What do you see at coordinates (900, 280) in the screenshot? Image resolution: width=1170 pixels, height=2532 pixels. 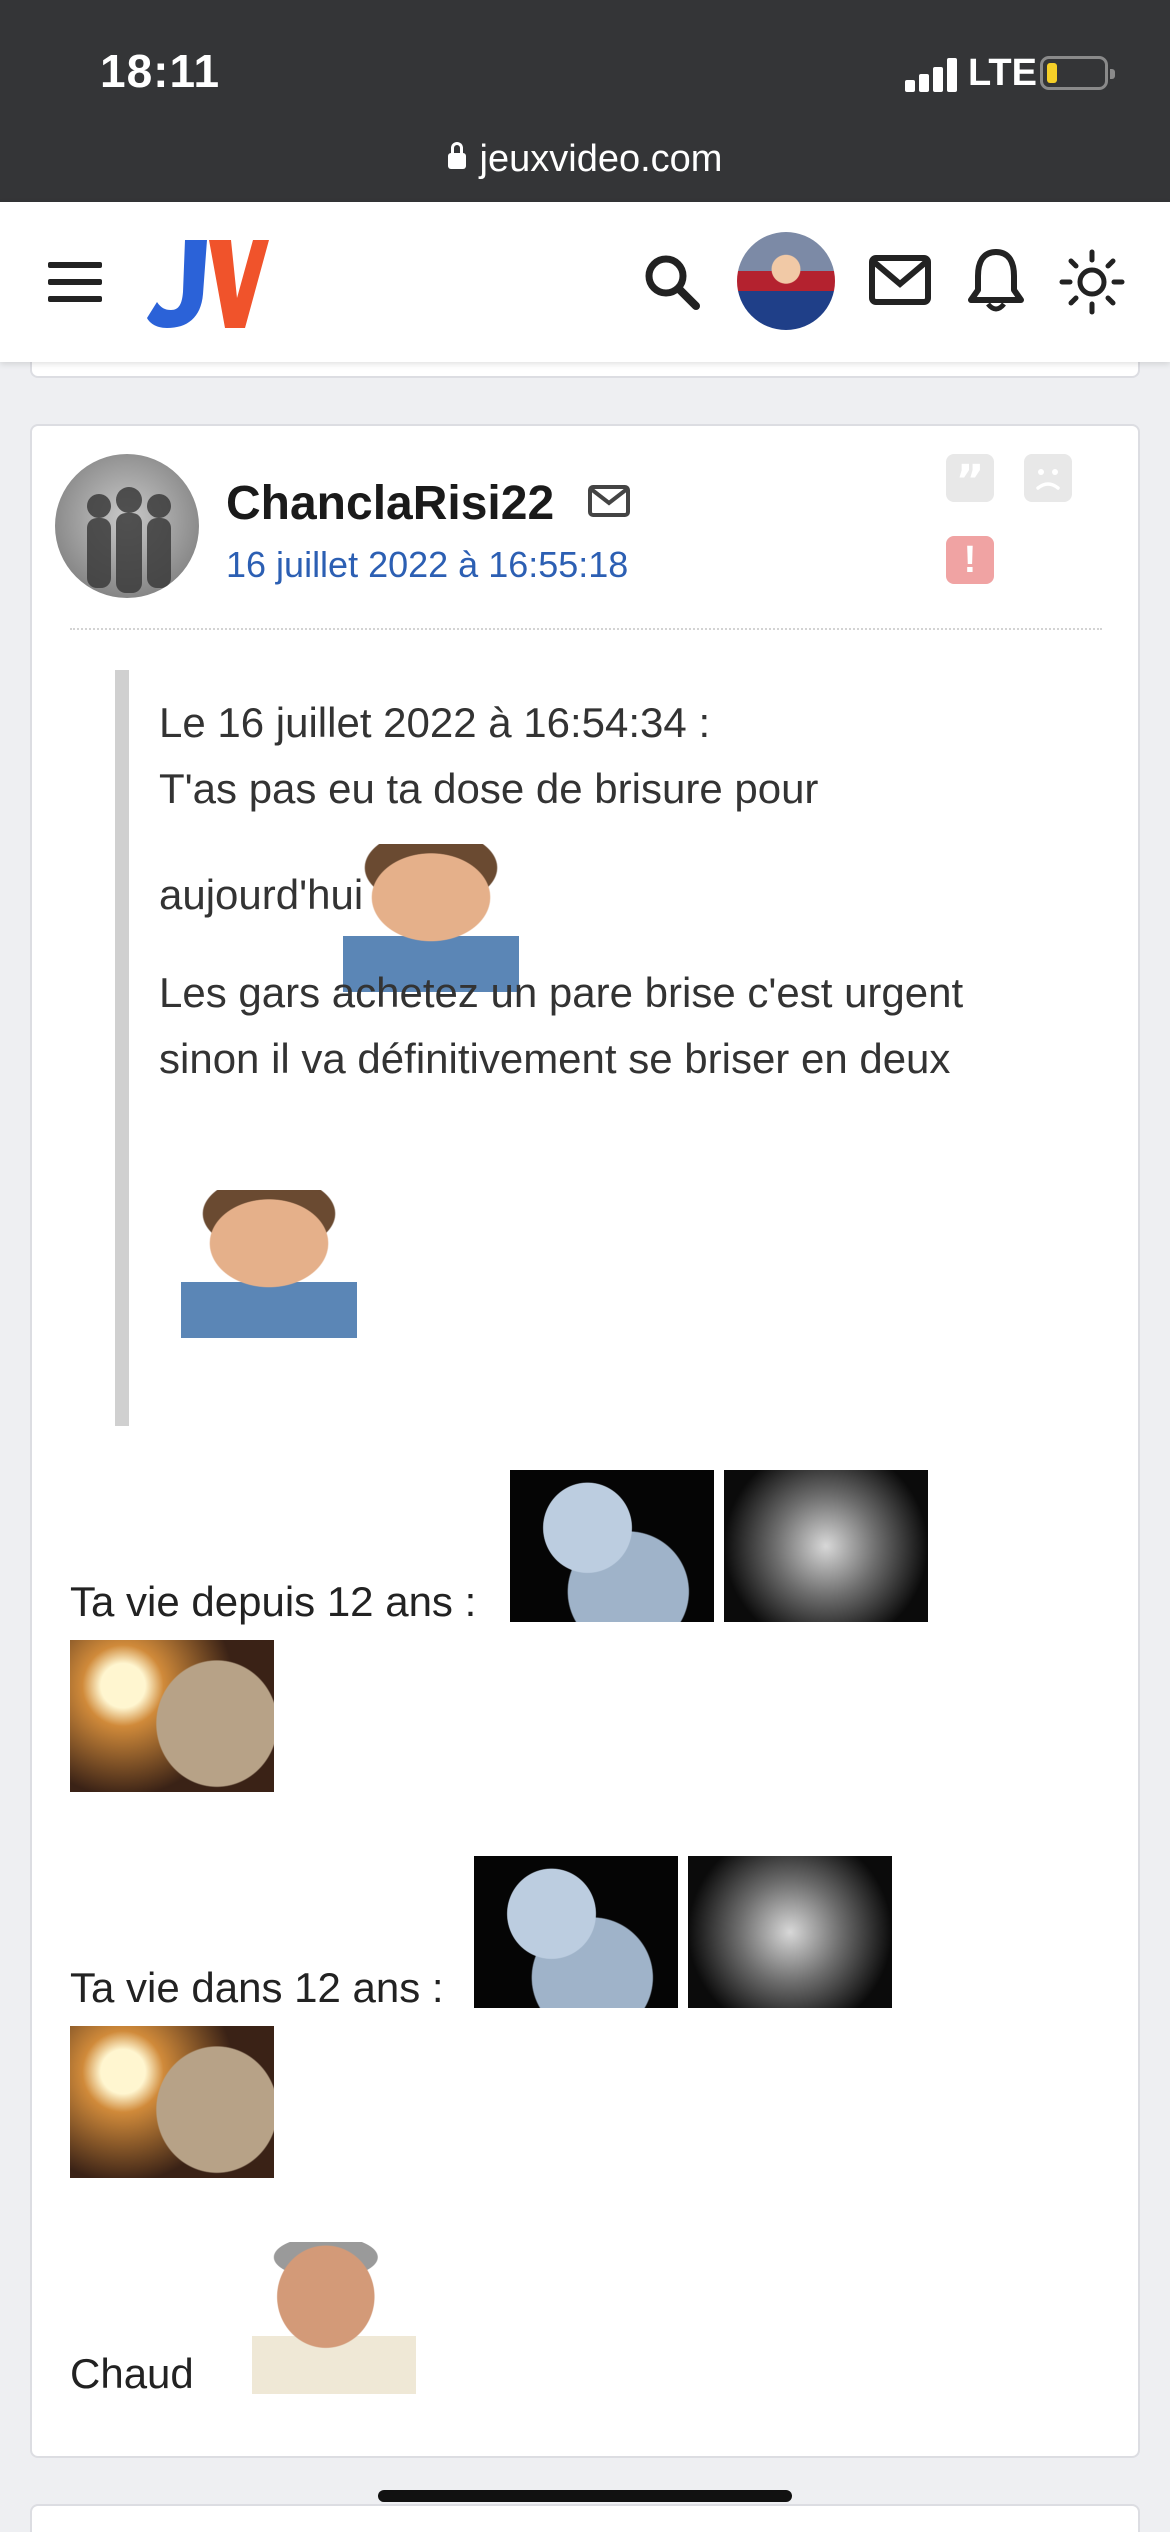 I see `mail-icon` at bounding box center [900, 280].